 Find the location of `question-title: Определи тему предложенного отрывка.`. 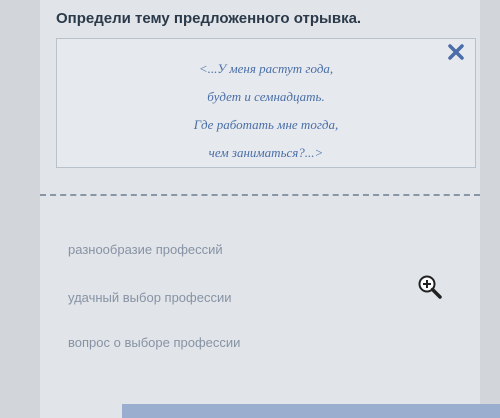

question-title: Определи тему предложенного отрывка. is located at coordinates (209, 18).